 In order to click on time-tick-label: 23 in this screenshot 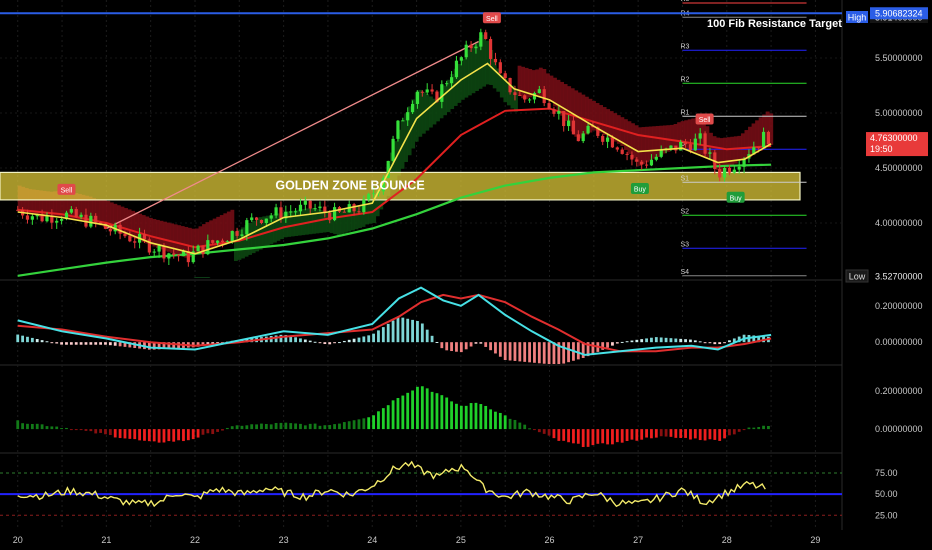, I will do `click(284, 540)`.